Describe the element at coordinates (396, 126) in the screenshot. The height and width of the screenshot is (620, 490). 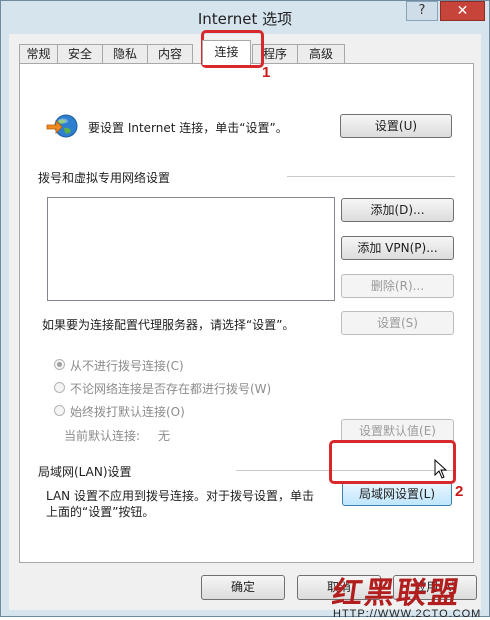
I see `setup-button: 设置(U)` at that location.